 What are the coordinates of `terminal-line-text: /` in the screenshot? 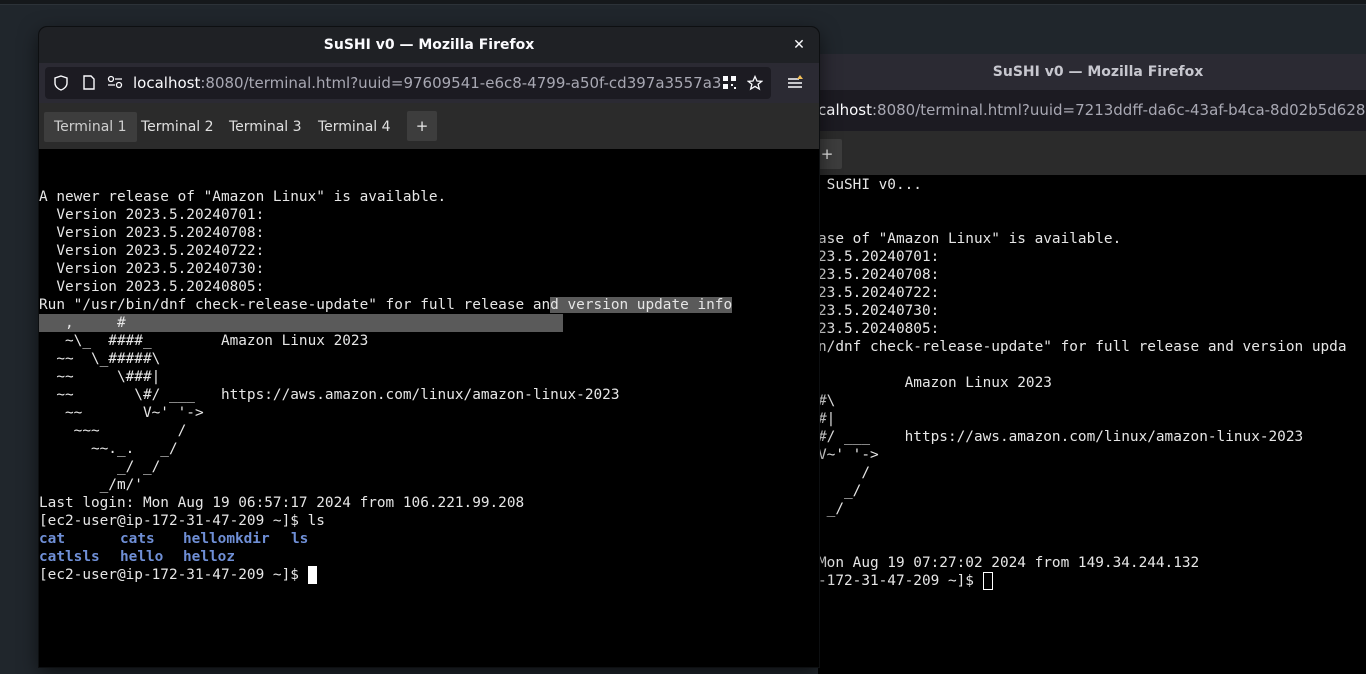 It's located at (844, 473).